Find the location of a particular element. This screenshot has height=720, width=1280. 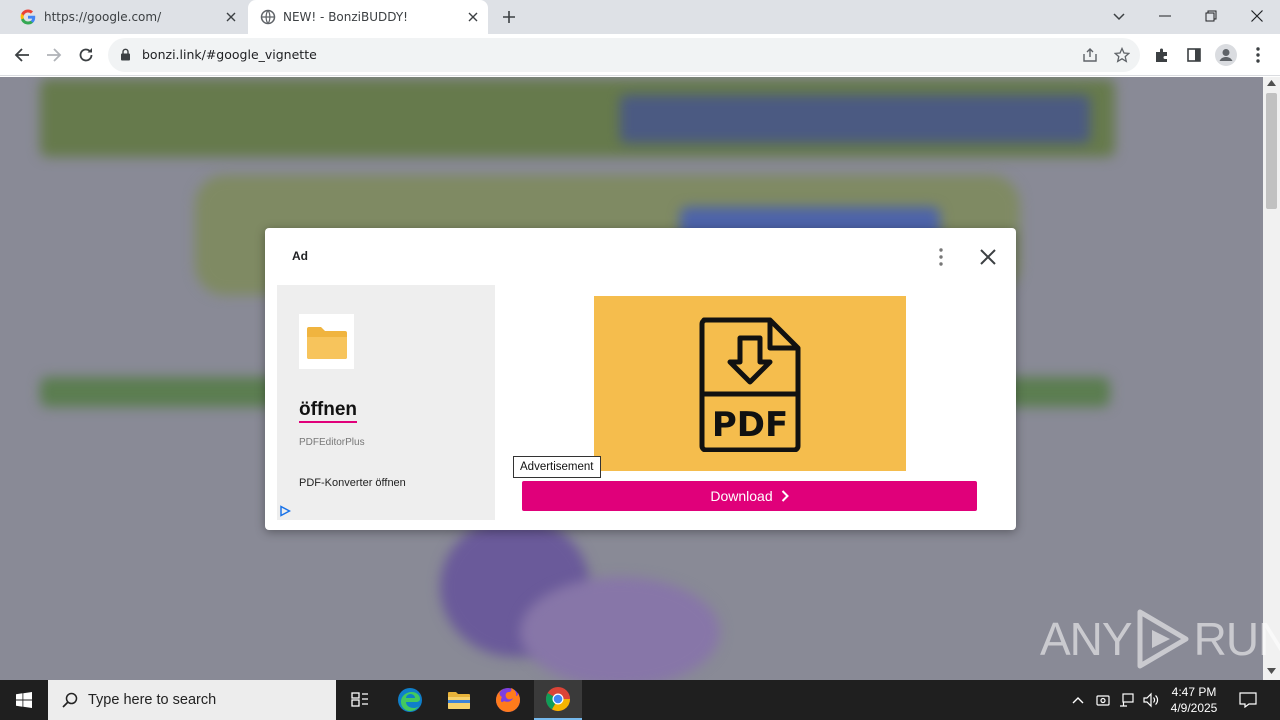

taskbar-firefox is located at coordinates (508, 700).